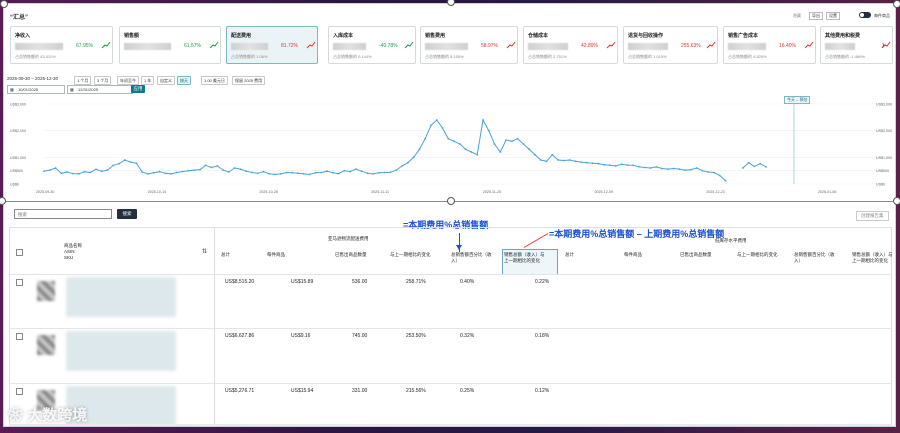  I want to click on per-item-toggle, so click(865, 15).